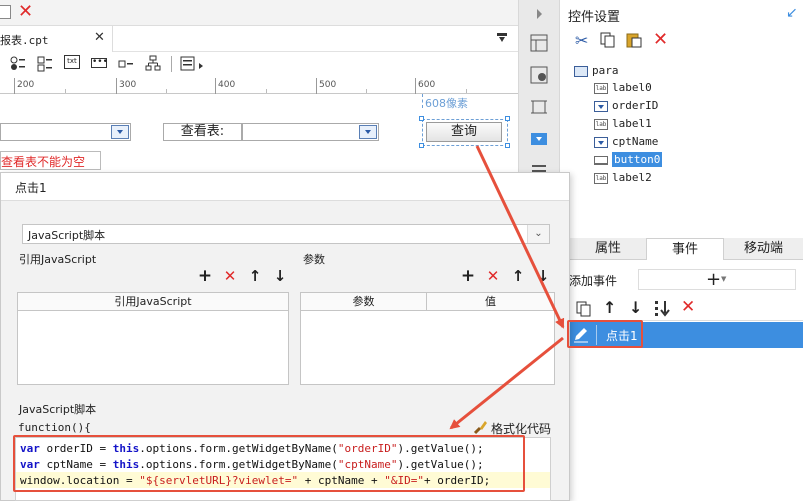 The height and width of the screenshot is (501, 803). What do you see at coordinates (269, 463) in the screenshot?
I see `annotation-box-code` at bounding box center [269, 463].